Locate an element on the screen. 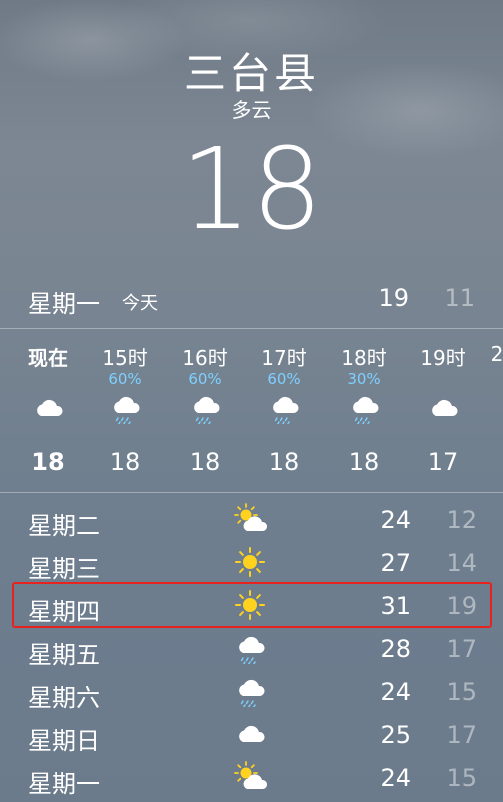 The width and height of the screenshot is (503, 802). hourly-item: 18时 30% 18 is located at coordinates (364, 411).